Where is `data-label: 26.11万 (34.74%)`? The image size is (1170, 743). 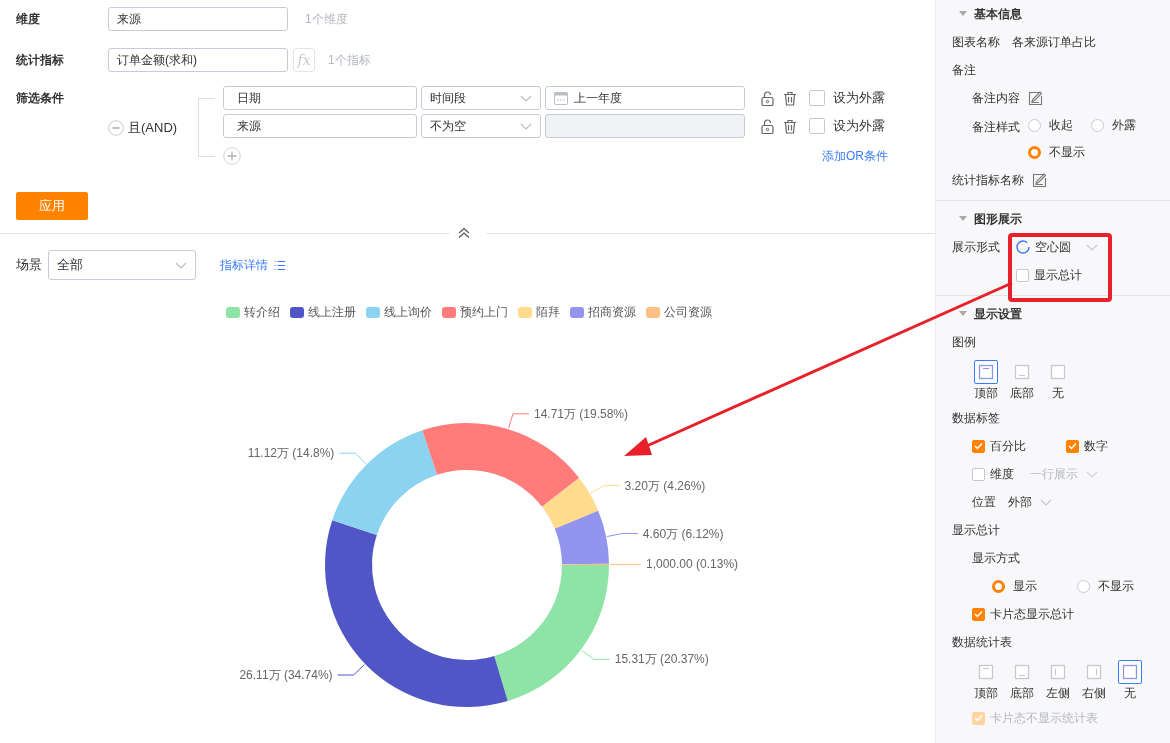 data-label: 26.11万 (34.74%) is located at coordinates (286, 675).